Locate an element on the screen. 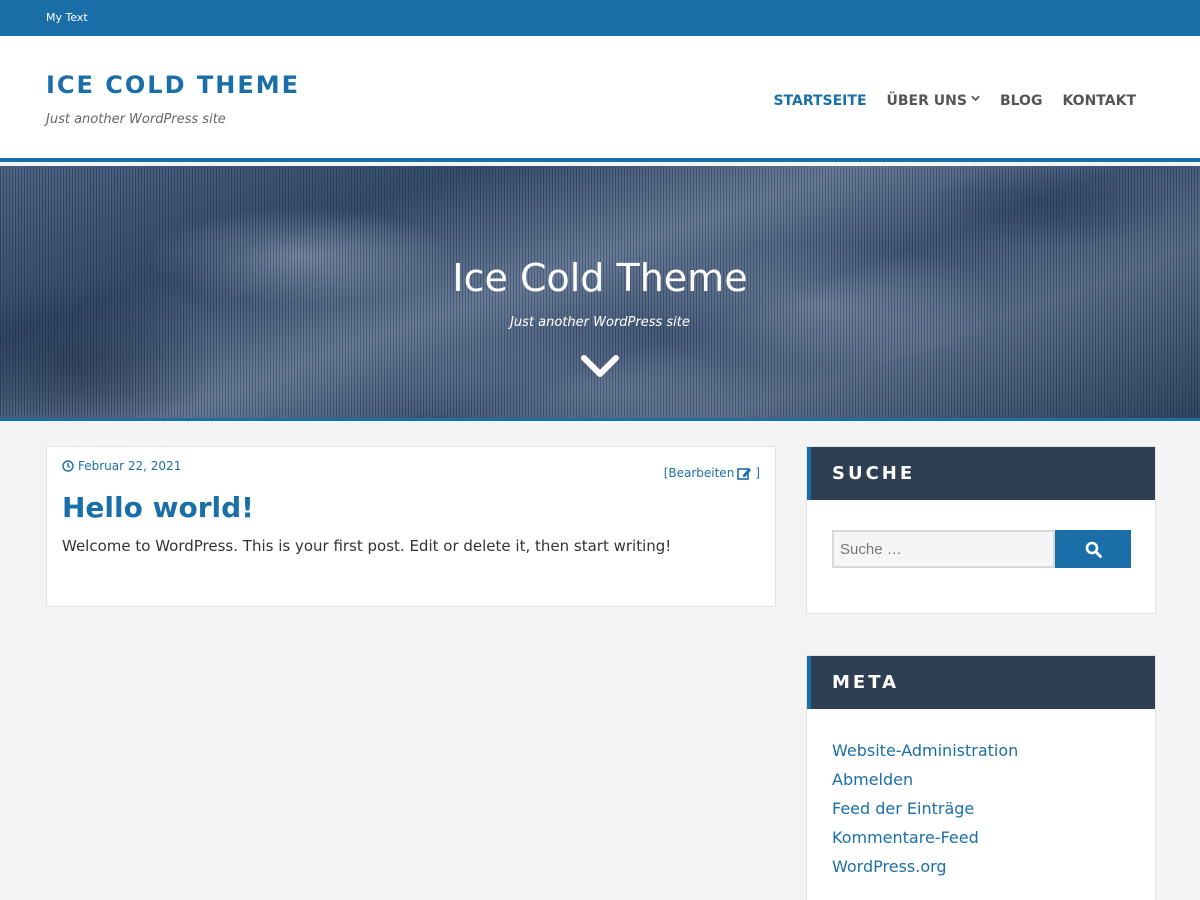  main-navigation: STARTSEITE ÜBER UNS BLOG KONTAKT is located at coordinates (954, 101).